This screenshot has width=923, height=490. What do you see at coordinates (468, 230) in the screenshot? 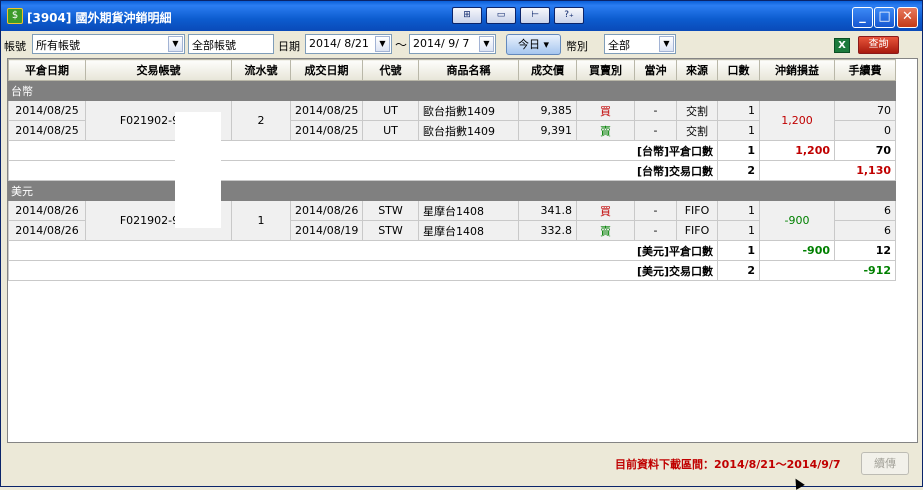
I see `product-cell: 星摩台1408` at bounding box center [468, 230].